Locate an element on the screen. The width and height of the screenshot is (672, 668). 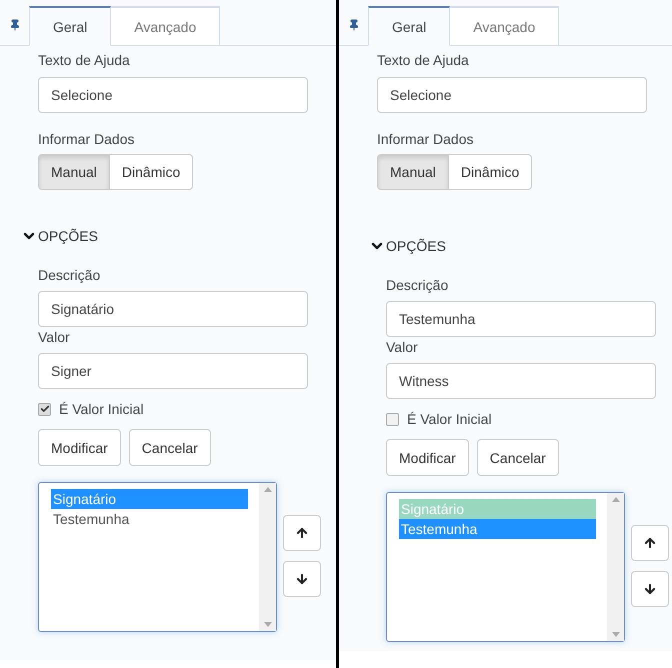
list-item: Testemunha is located at coordinates (149, 519).